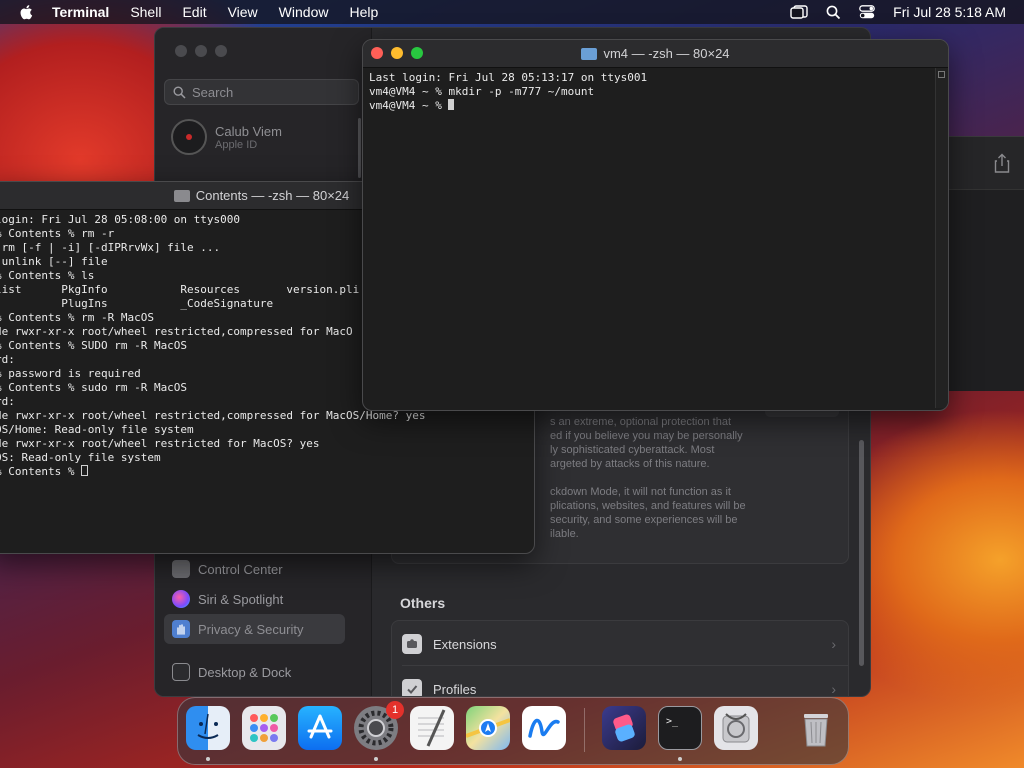  What do you see at coordinates (624, 728) in the screenshot?
I see `shortcuts-icon` at bounding box center [624, 728].